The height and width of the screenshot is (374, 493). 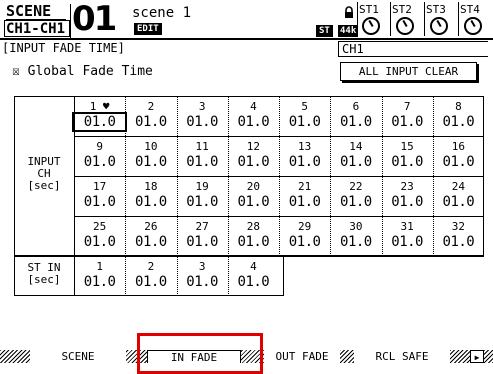 What do you see at coordinates (458, 146) in the screenshot?
I see `channel-number: 16` at bounding box center [458, 146].